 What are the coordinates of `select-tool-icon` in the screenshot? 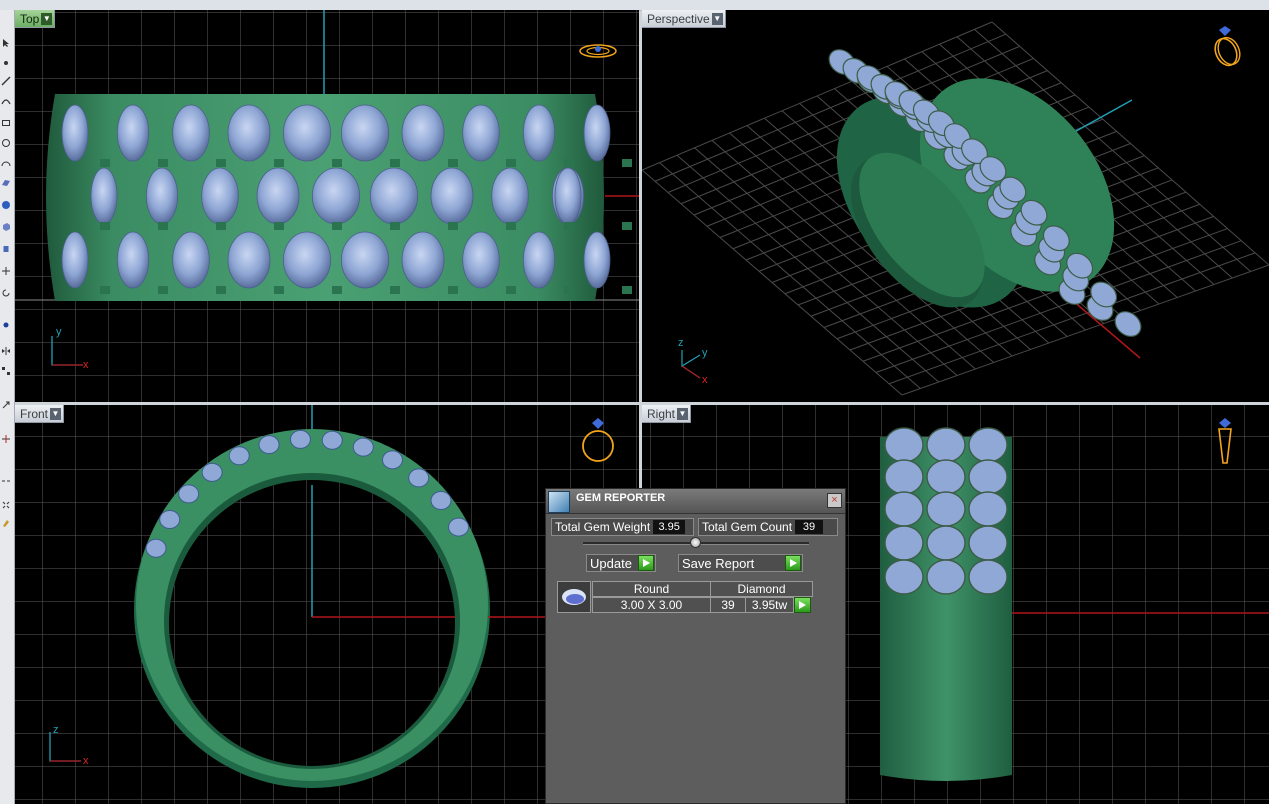 It's located at (6, 43).